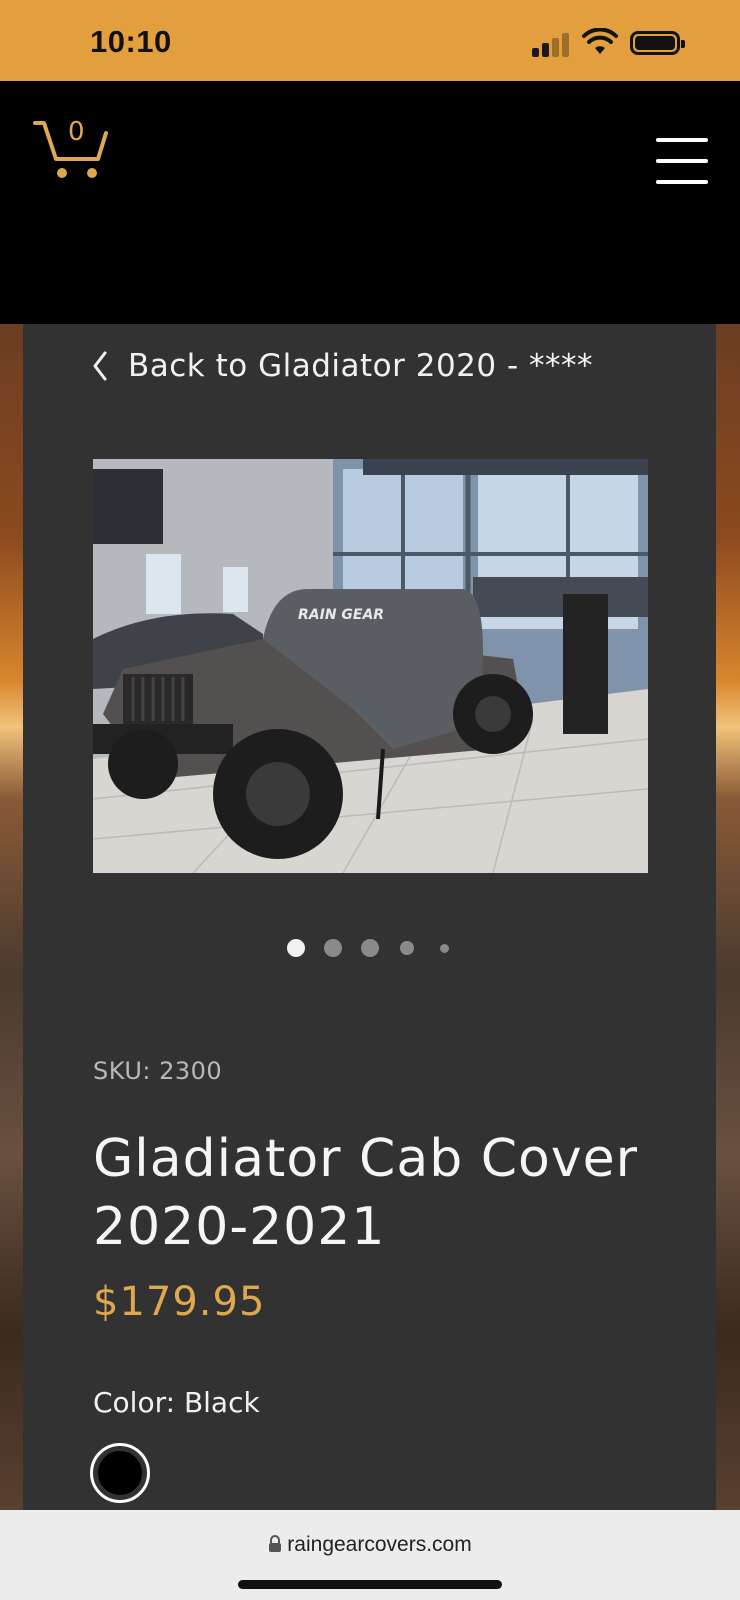  What do you see at coordinates (361, 366) in the screenshot?
I see `back-link-label: Back to Gladiator 2020 - ****` at bounding box center [361, 366].